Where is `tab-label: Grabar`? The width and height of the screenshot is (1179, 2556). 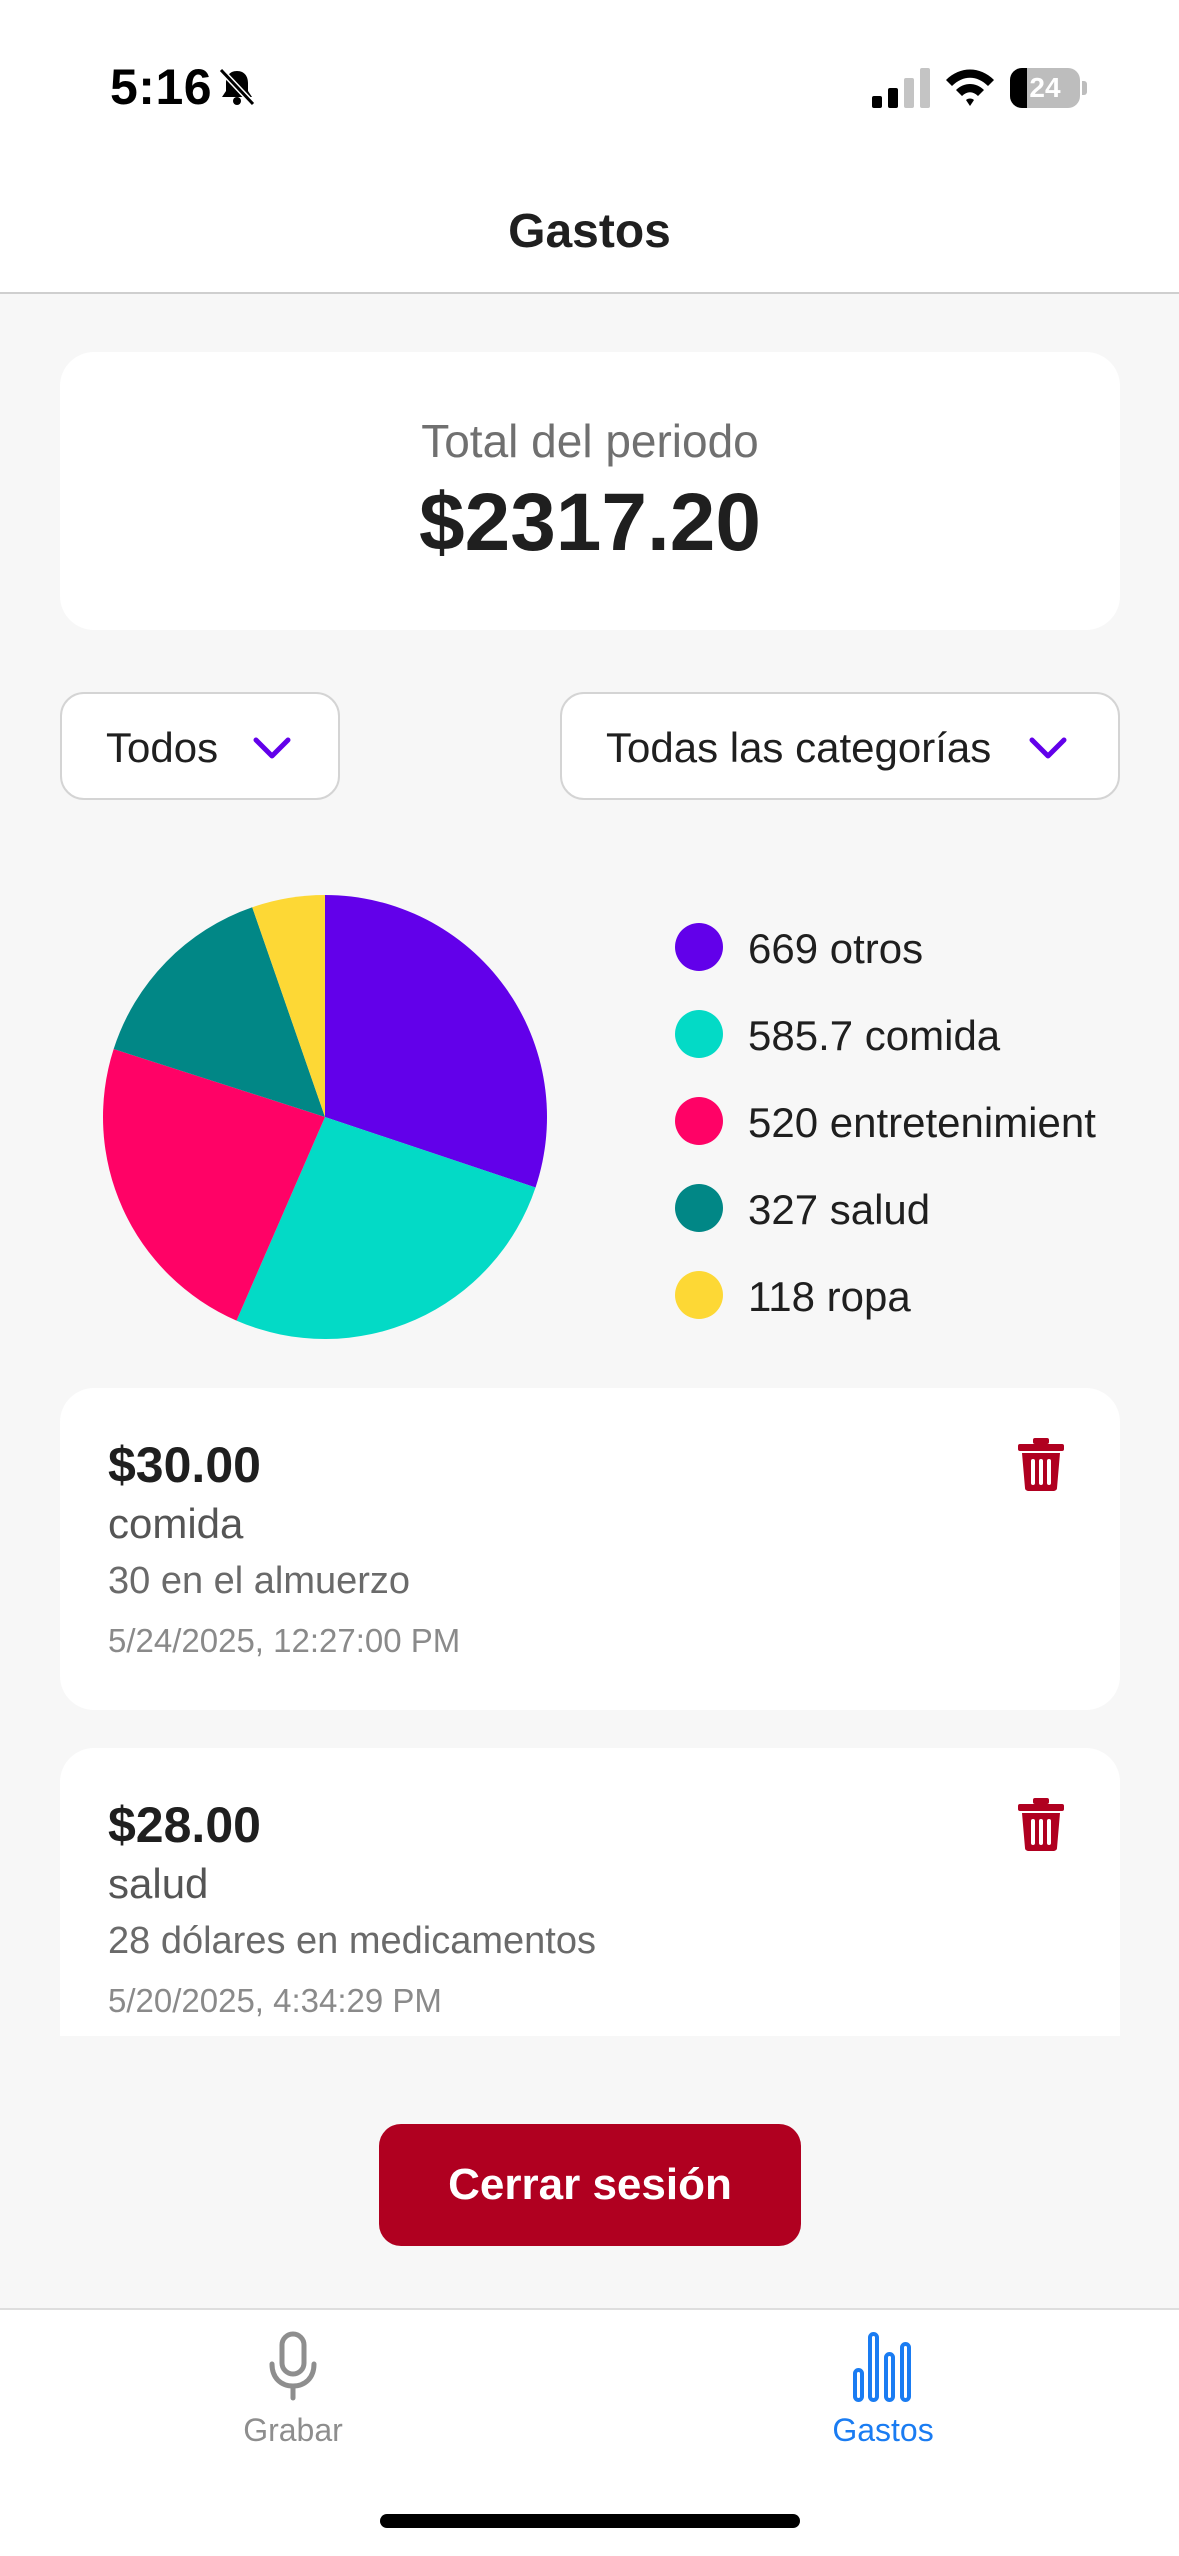 tab-label: Grabar is located at coordinates (293, 2430).